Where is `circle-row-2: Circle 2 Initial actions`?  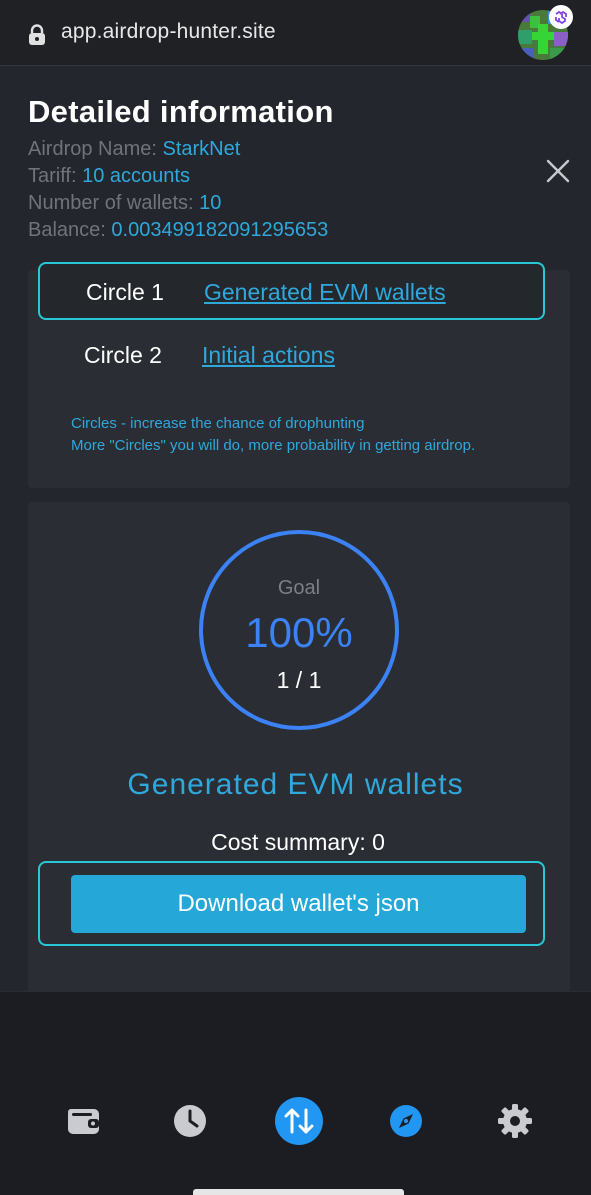
circle-row-2: Circle 2 Initial actions is located at coordinates (291, 353).